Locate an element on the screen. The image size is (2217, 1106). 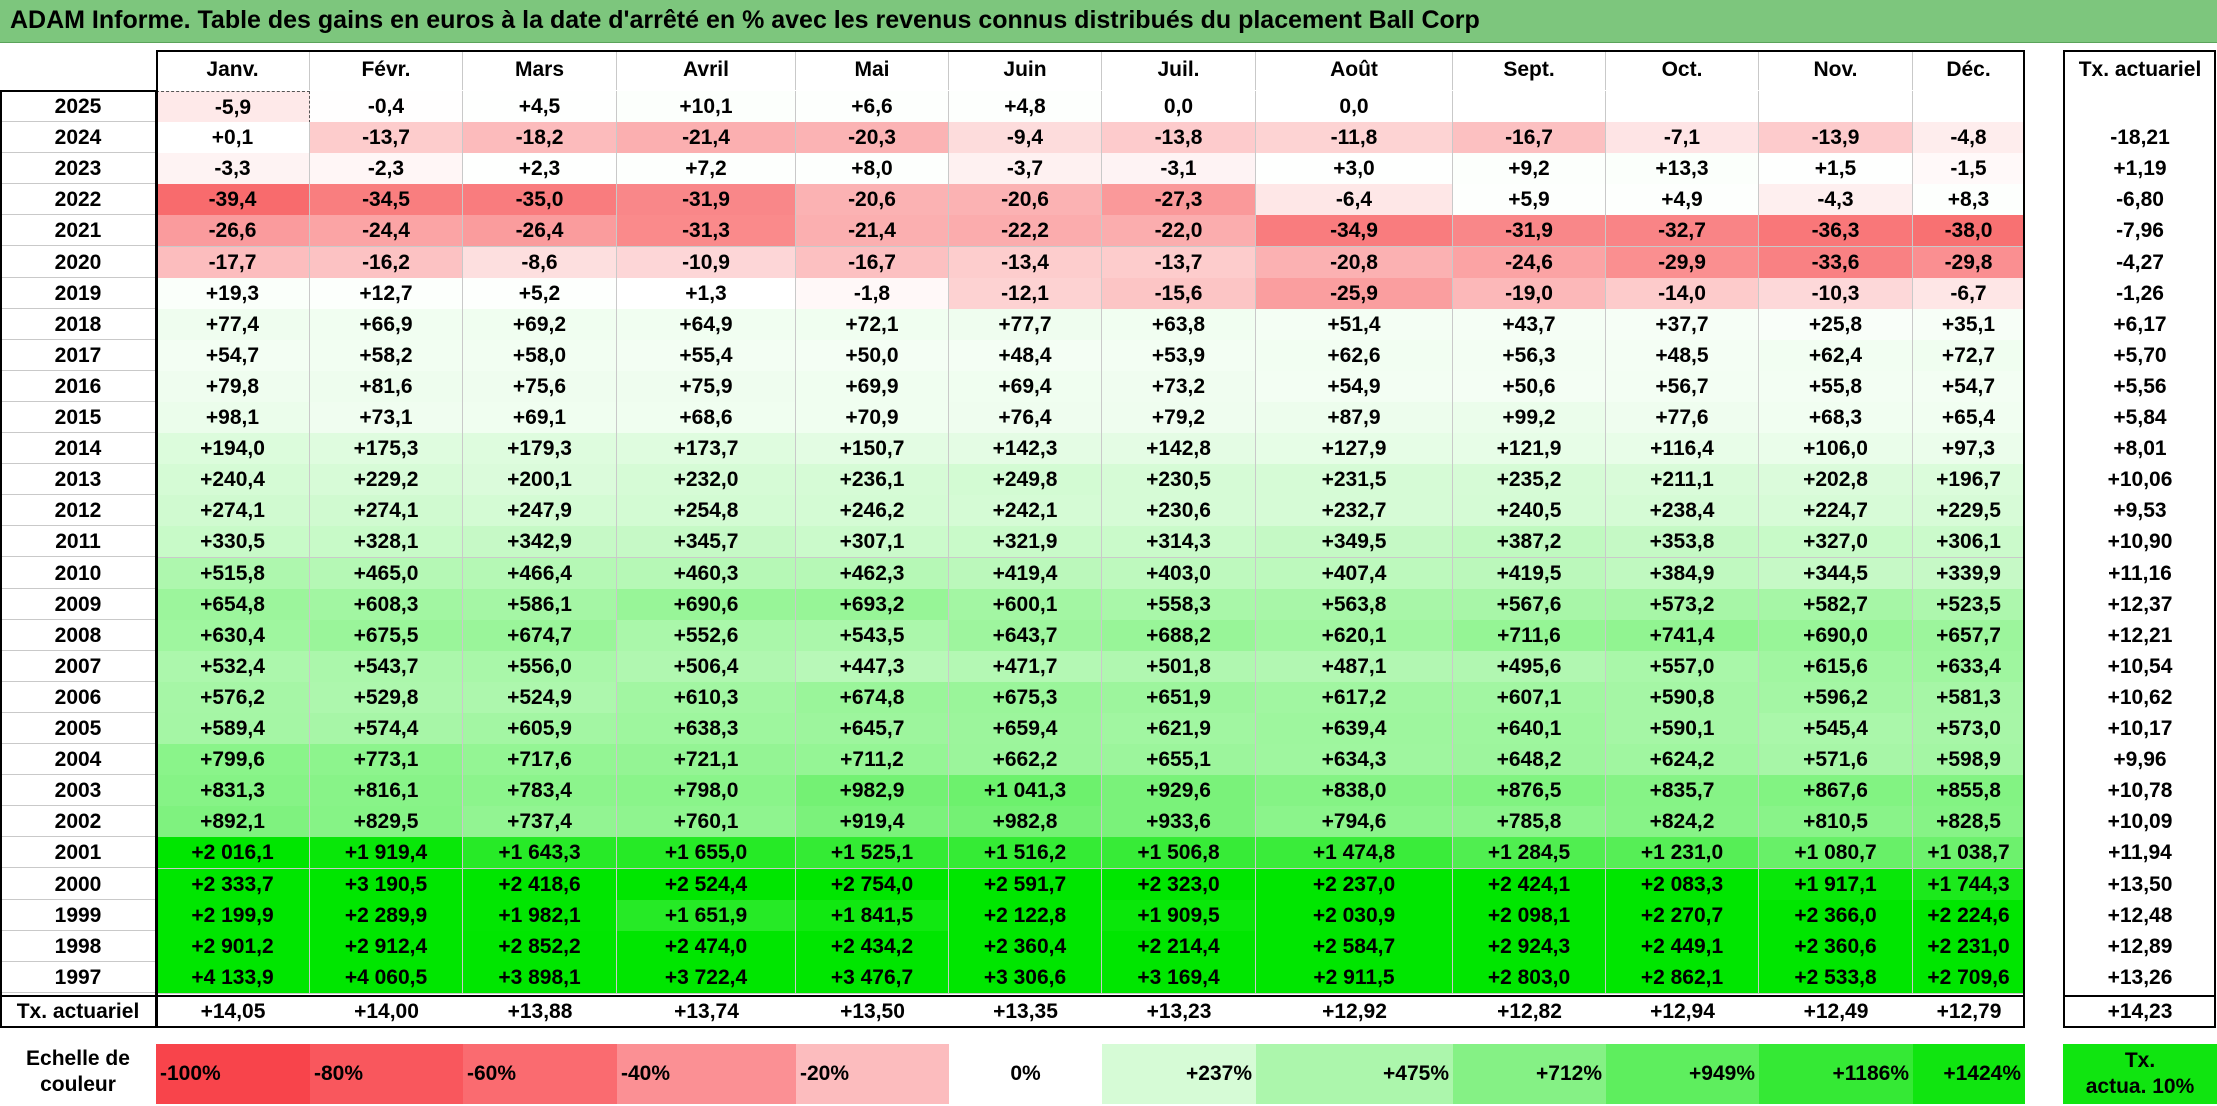
scale-swatch: -40% is located at coordinates (706, 1074).